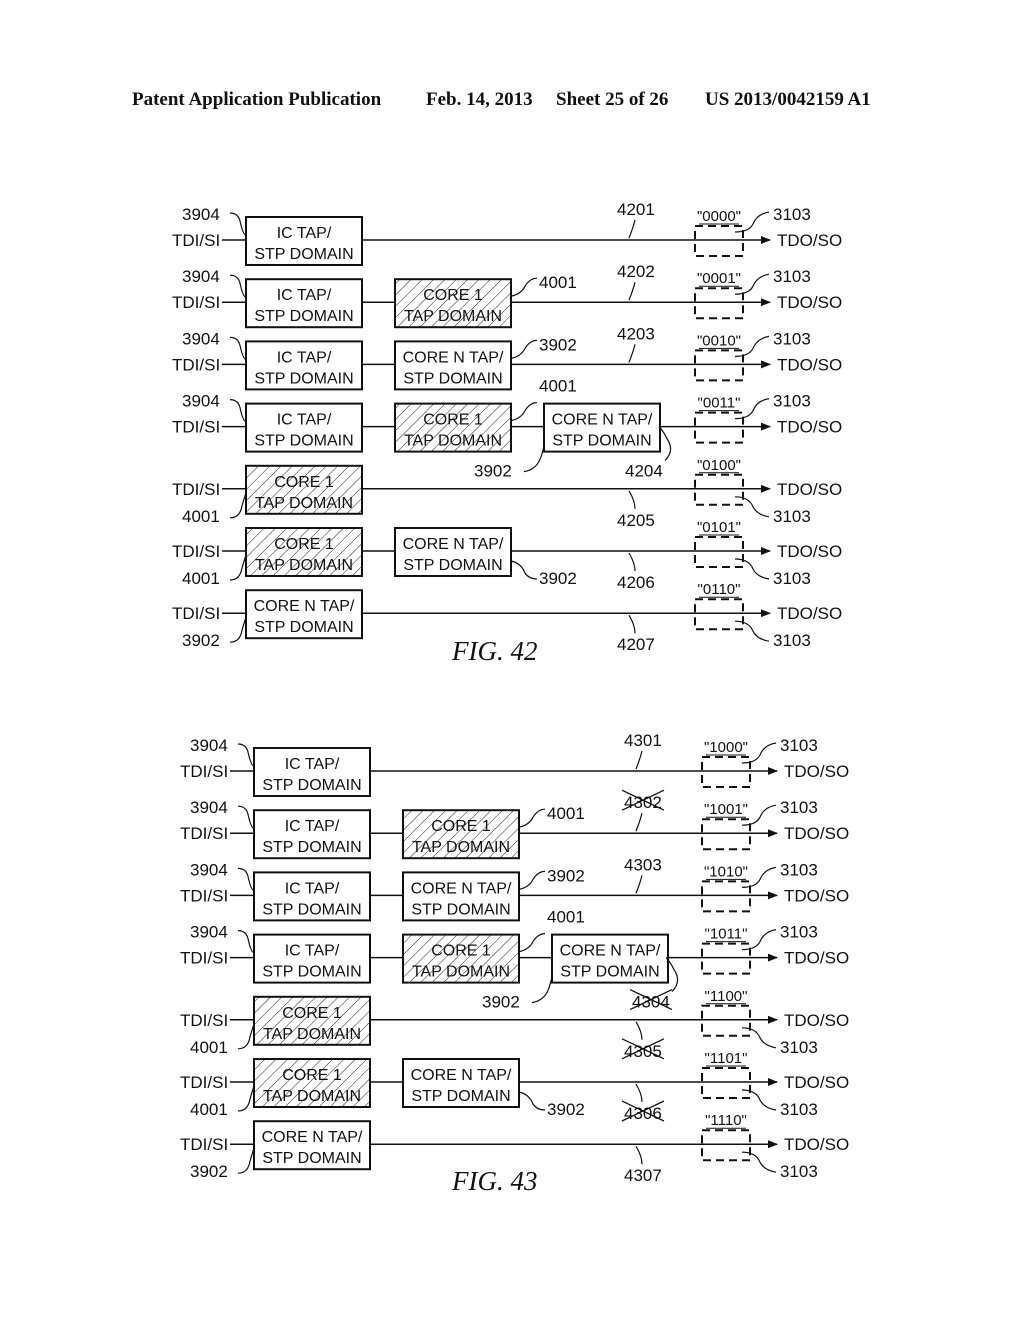  I want to click on figure-title: FIG. 43, so click(494, 1181).